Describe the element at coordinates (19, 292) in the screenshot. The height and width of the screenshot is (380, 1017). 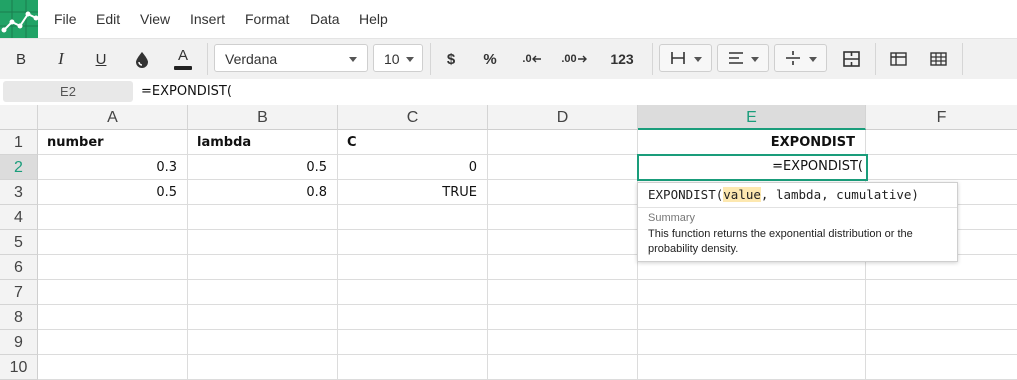
I see `row-header-7: 7` at that location.